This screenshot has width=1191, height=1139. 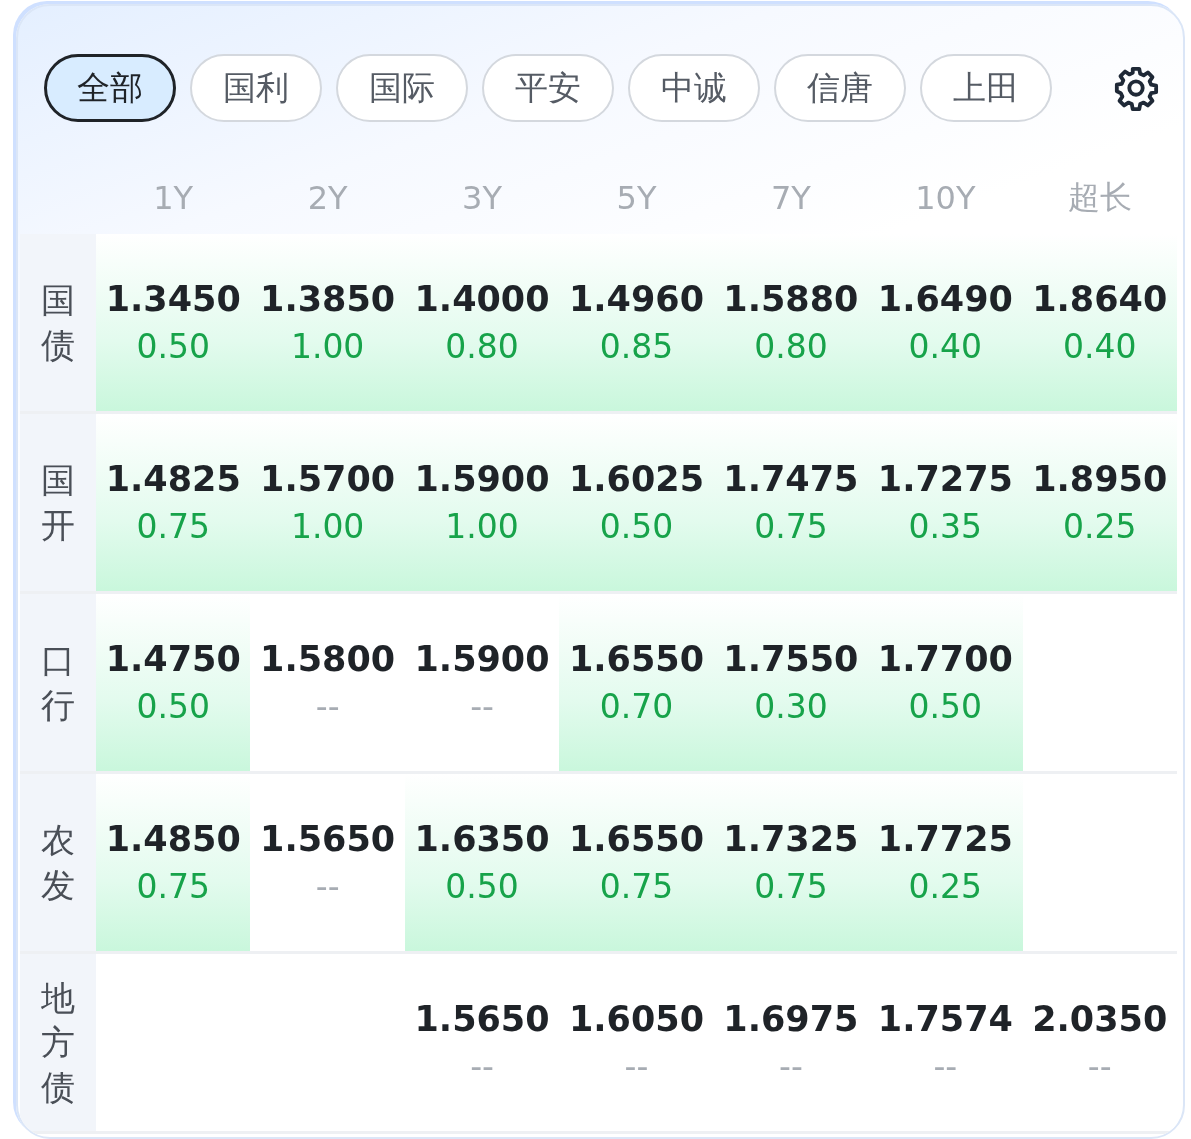 I want to click on yield-value: 1.3450, so click(x=173, y=299).